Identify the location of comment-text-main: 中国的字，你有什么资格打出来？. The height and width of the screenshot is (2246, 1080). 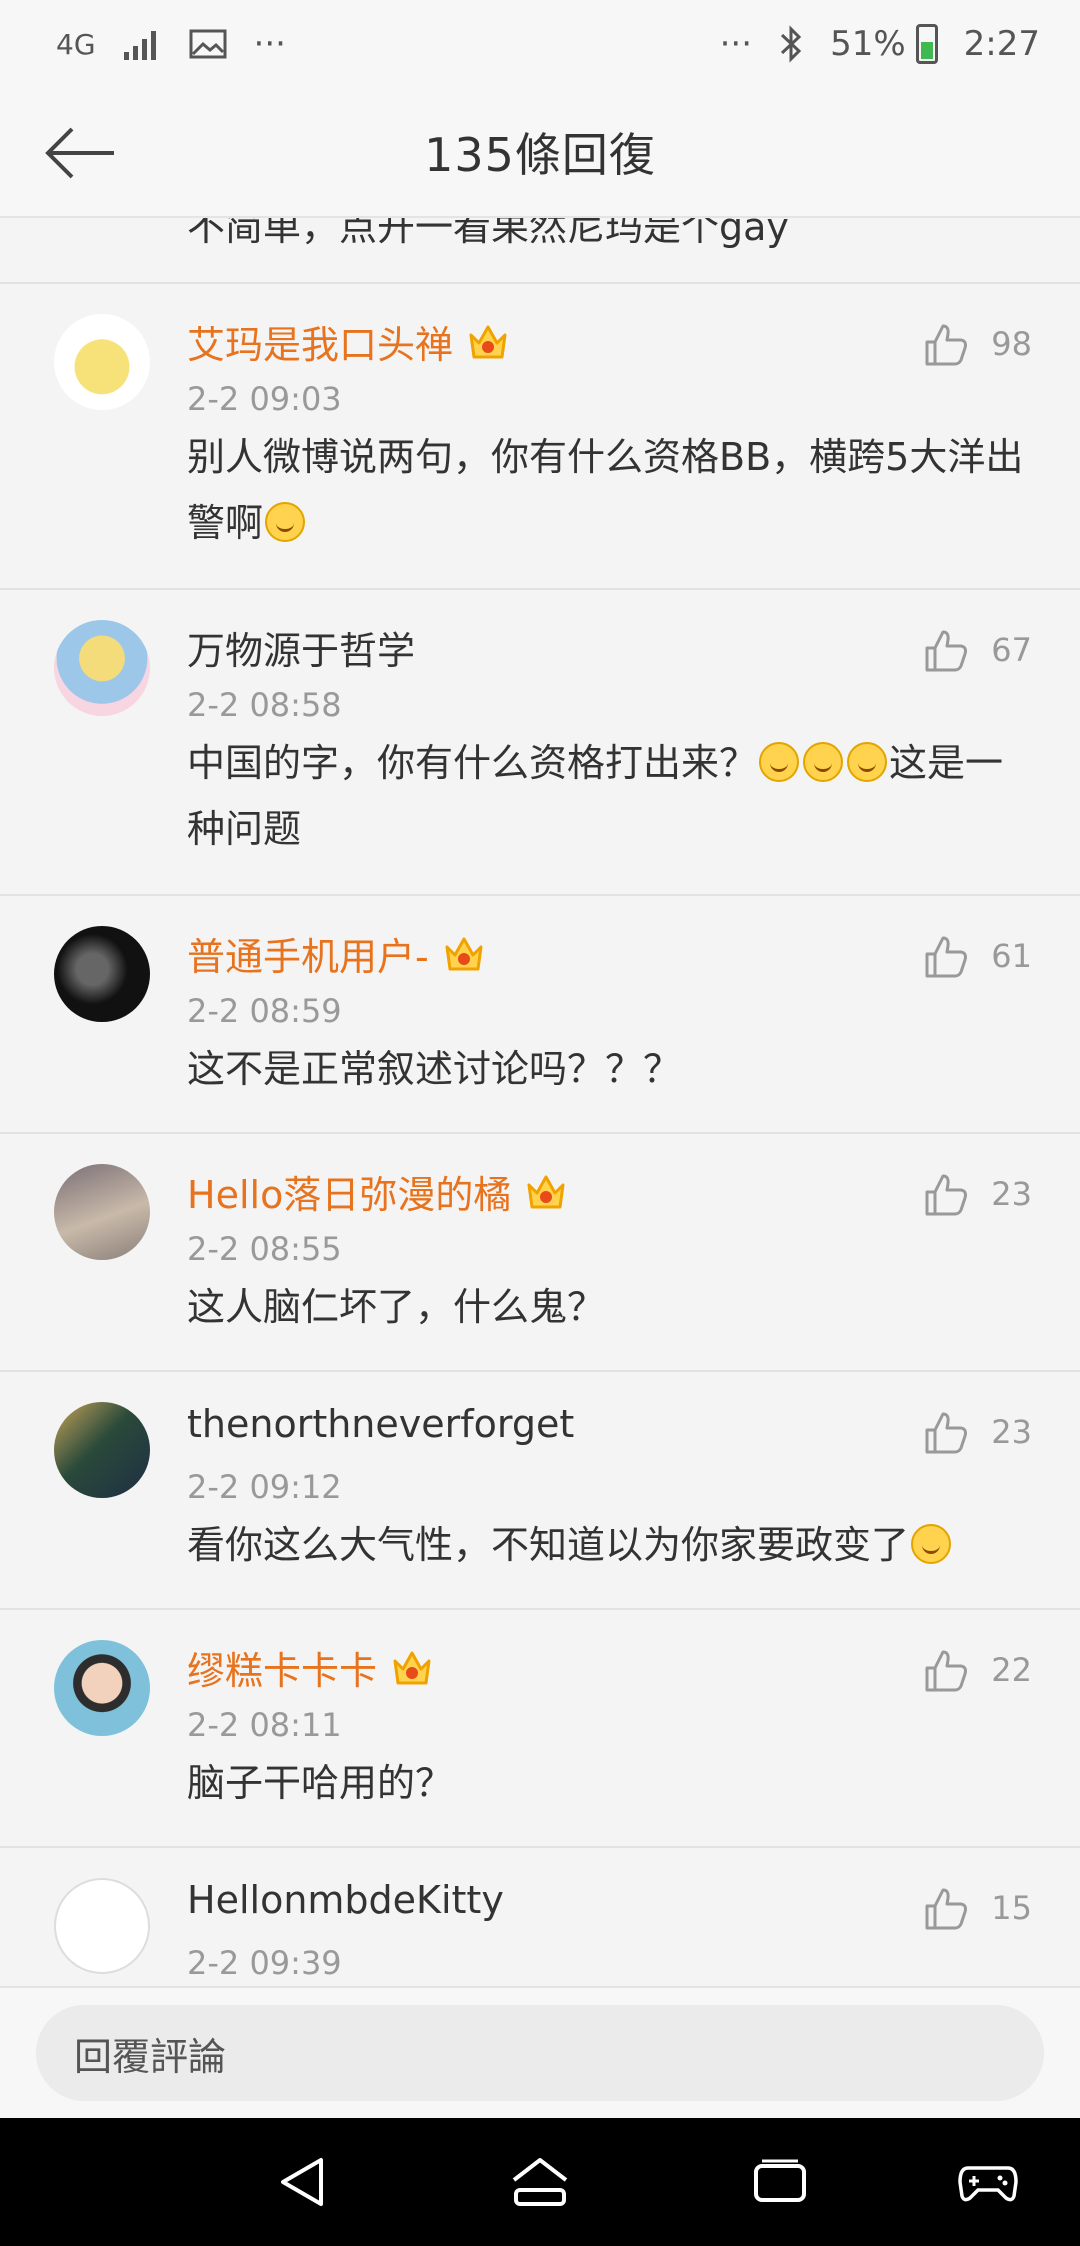
(472, 763).